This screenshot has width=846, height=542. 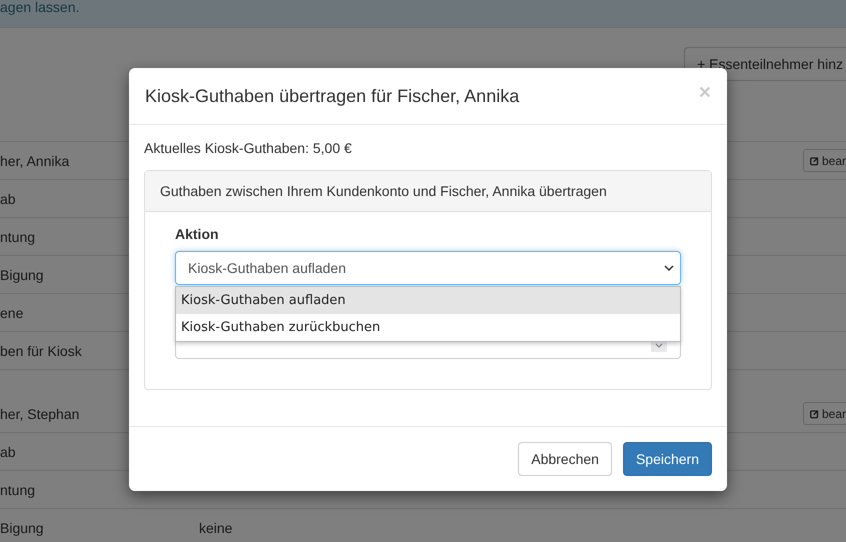 What do you see at coordinates (12, 312) in the screenshot?
I see `row-label: ene` at bounding box center [12, 312].